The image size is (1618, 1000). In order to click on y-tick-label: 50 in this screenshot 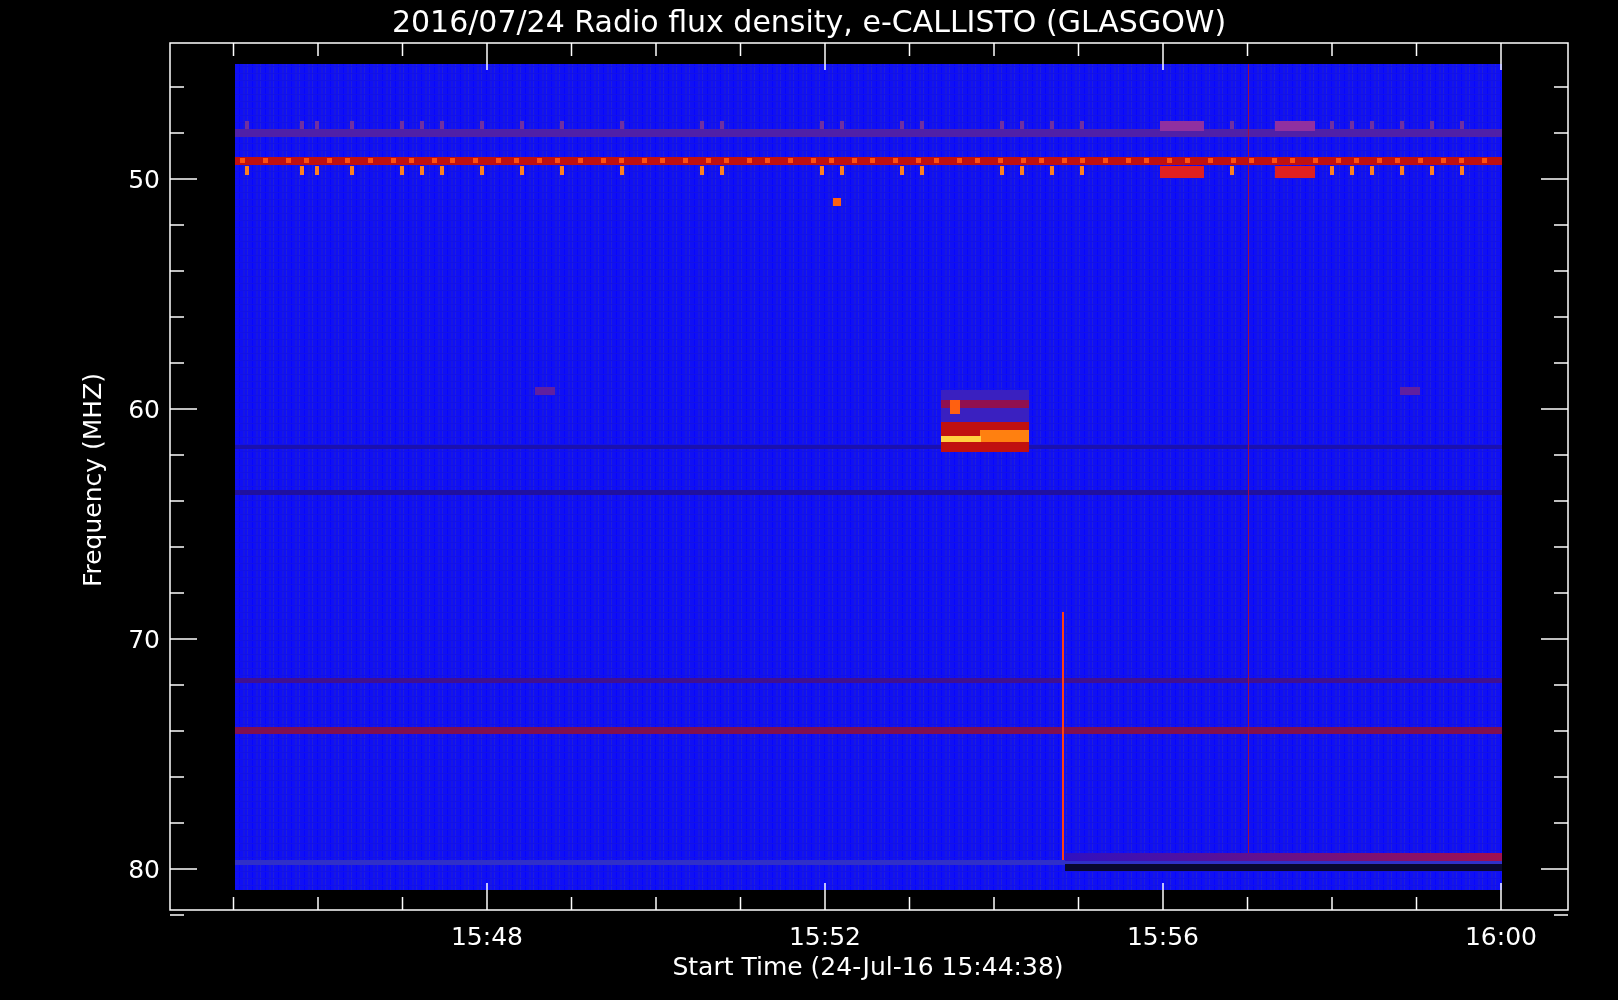, I will do `click(144, 179)`.